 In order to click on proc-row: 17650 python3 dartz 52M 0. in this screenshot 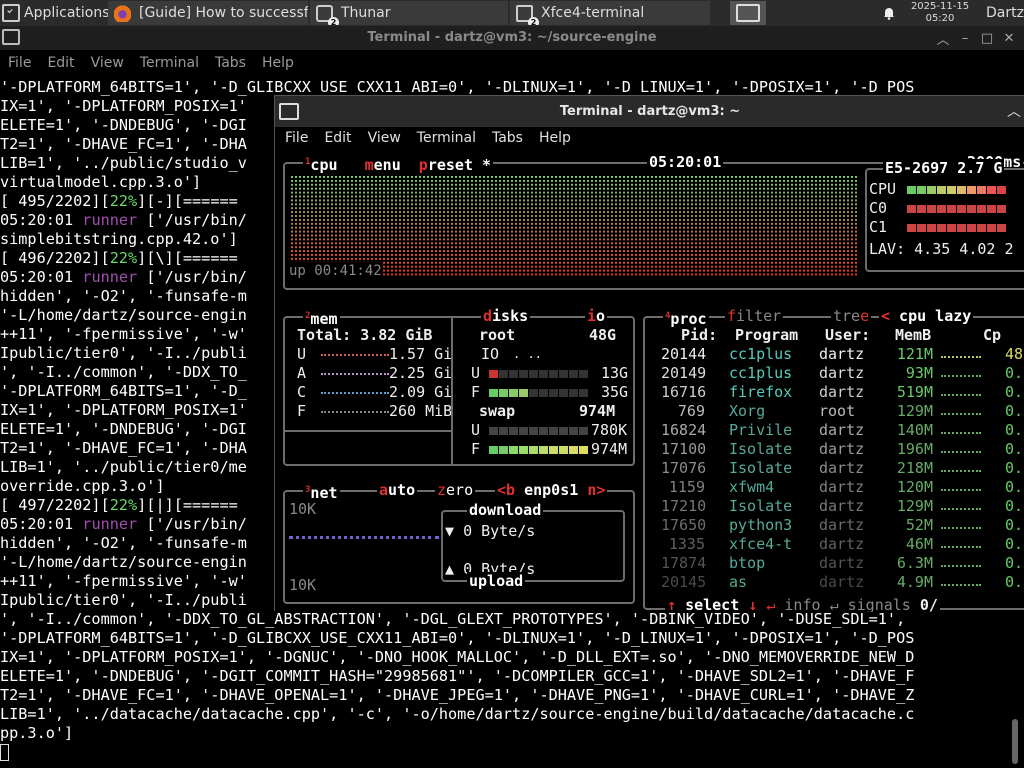, I will do `click(834, 525)`.